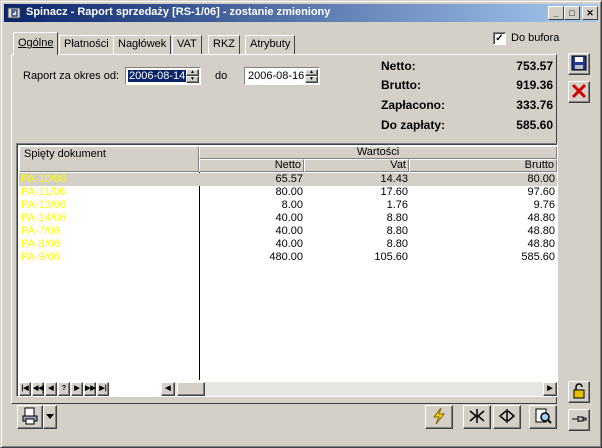 The height and width of the screenshot is (448, 602). I want to click on preview-button, so click(543, 417).